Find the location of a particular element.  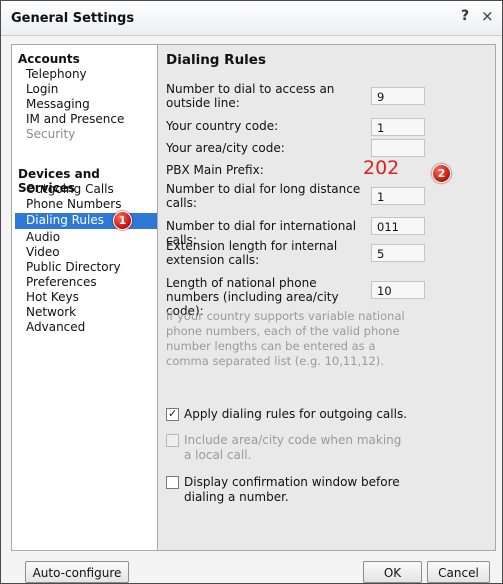

window-title: General Settings is located at coordinates (73, 18).